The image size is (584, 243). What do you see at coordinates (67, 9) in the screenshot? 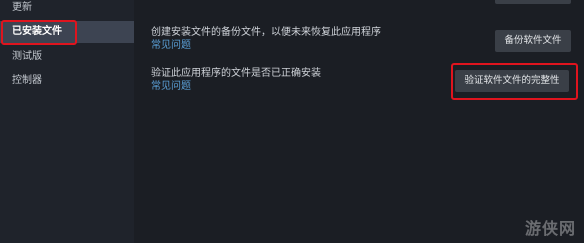
I see `sidebar-item-updates: 更新` at bounding box center [67, 9].